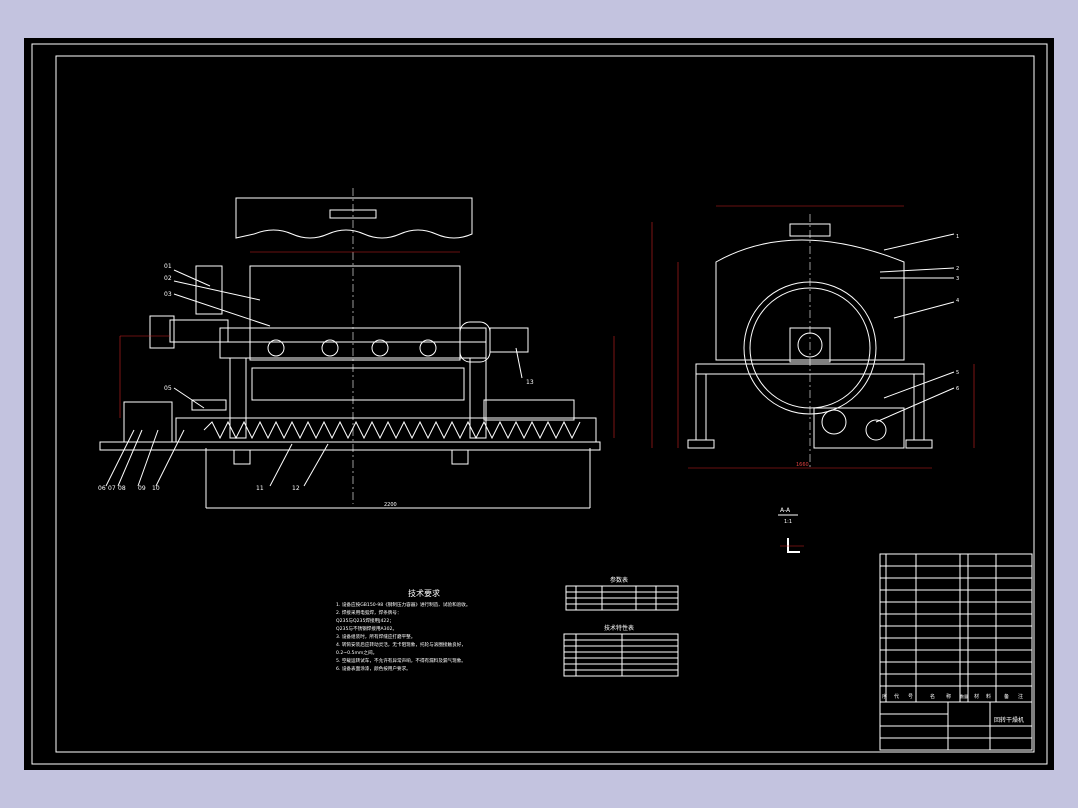 The height and width of the screenshot is (808, 1078). What do you see at coordinates (401, 660) in the screenshot?
I see `tech-line: 5. 空载运转试车，不允许有异常声响，不得有漏料及漏气现象。` at bounding box center [401, 660].